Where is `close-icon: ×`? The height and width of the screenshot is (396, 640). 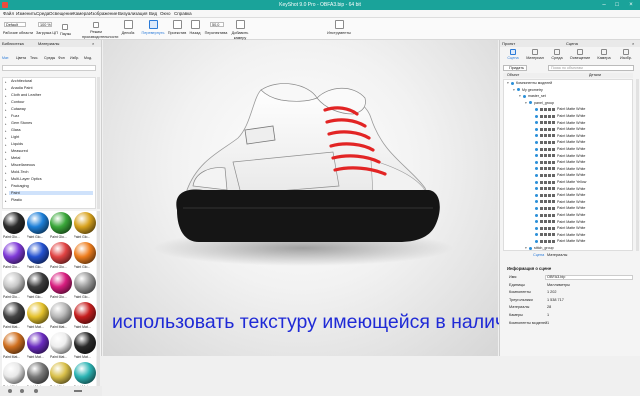 close-icon: × is located at coordinates (631, 5).